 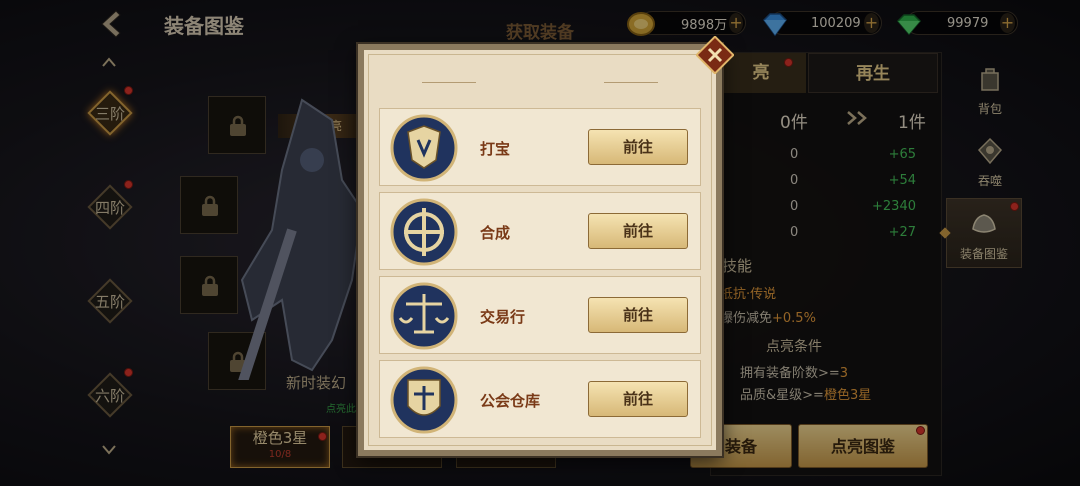 I want to click on close-icon, so click(x=715, y=55).